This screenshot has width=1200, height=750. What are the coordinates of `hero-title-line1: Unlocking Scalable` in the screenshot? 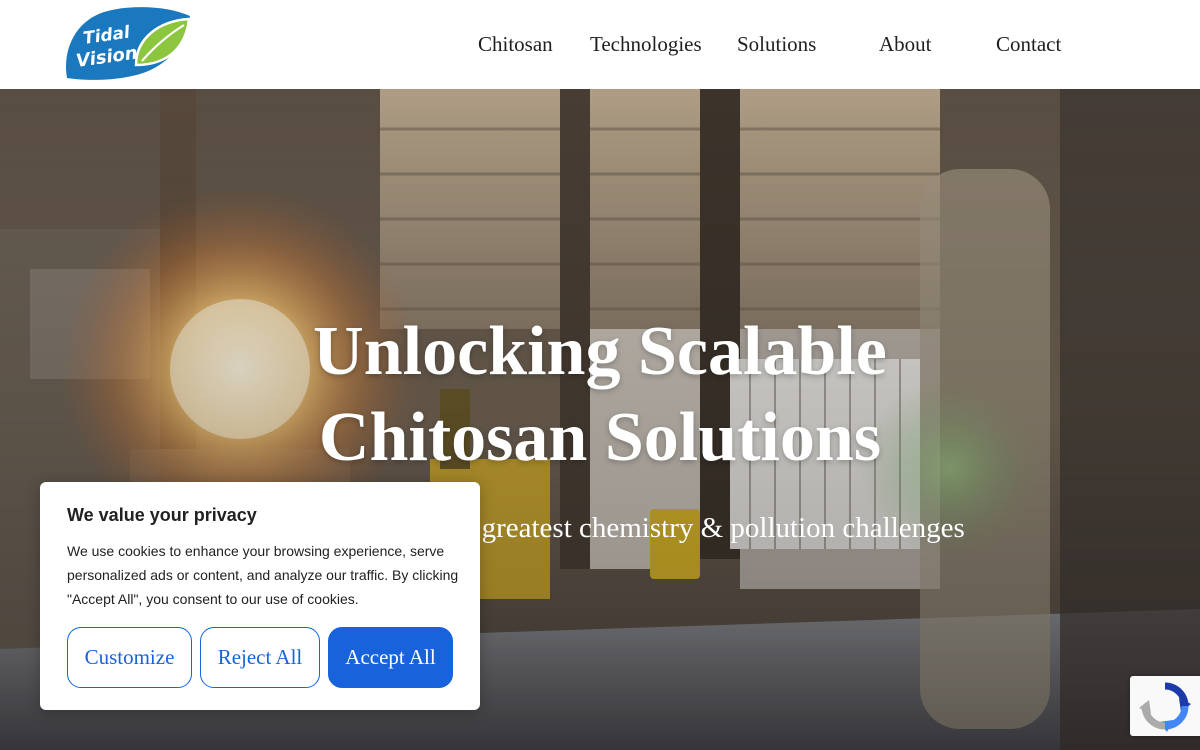 It's located at (600, 351).